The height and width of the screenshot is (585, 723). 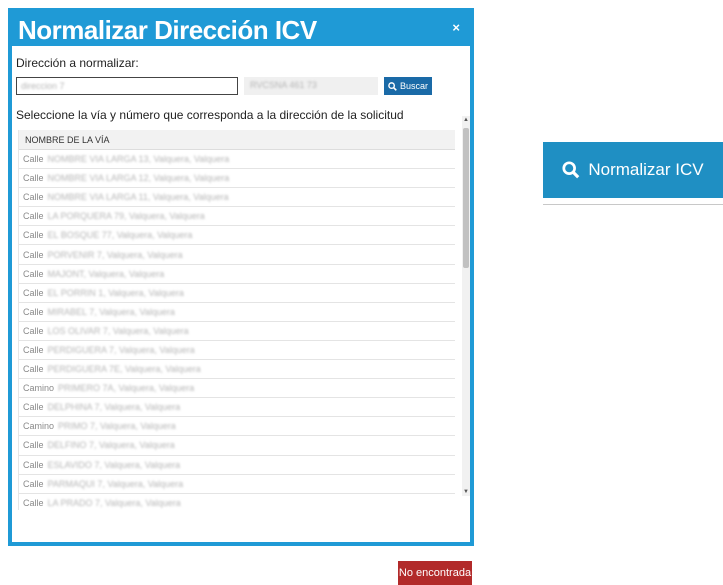 I want to click on table-row: Camino PRIMO 7, Valquera, Valquera, so click(x=237, y=427).